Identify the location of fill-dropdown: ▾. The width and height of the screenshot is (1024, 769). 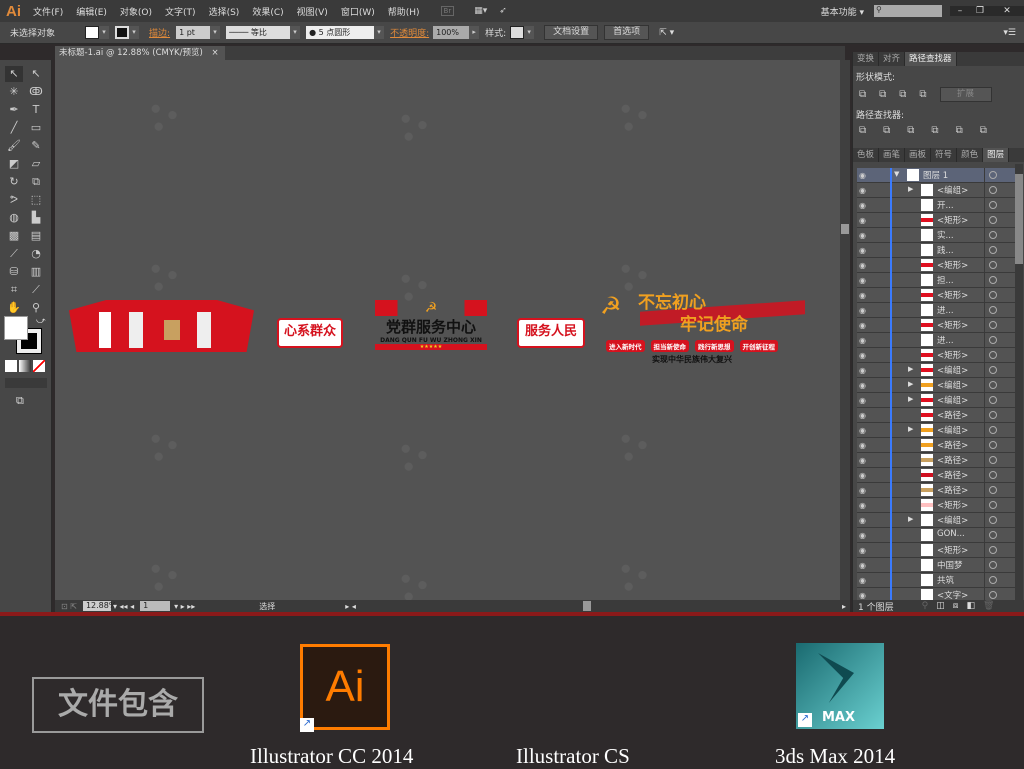
(104, 32).